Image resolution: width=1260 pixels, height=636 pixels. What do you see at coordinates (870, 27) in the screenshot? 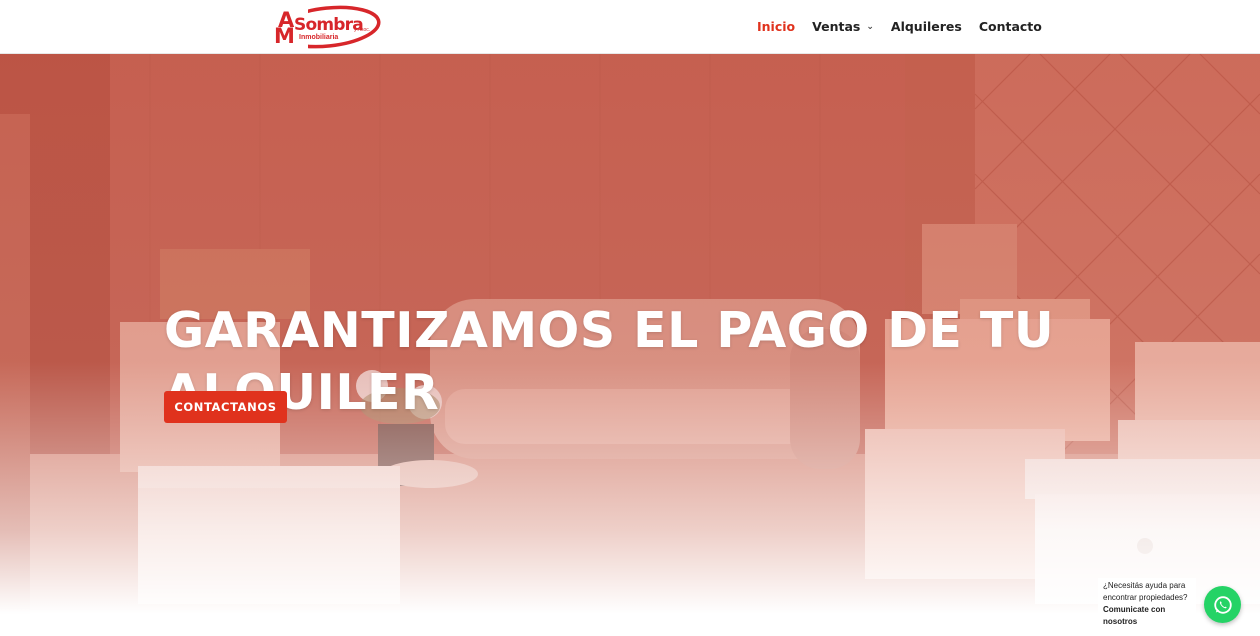
I see `chevron-down-icon: ⌄` at bounding box center [870, 27].